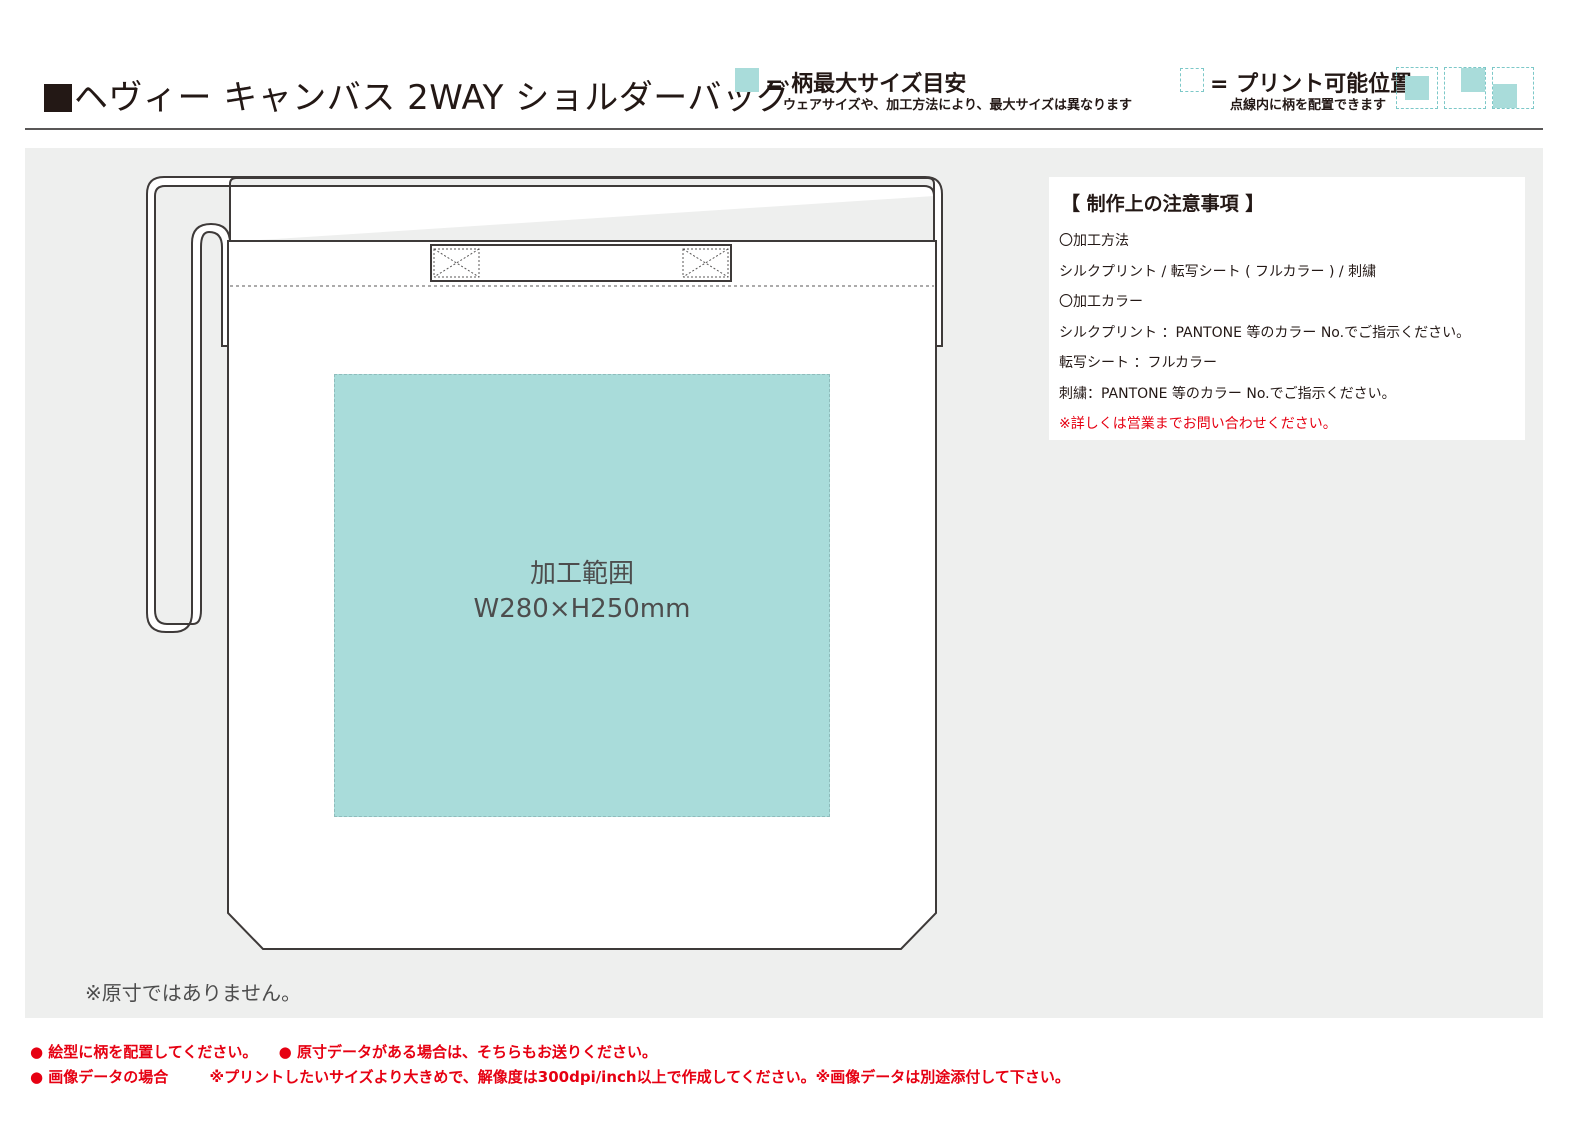  I want to click on notes-line: 転写シート ：フルカラー, so click(1138, 363).